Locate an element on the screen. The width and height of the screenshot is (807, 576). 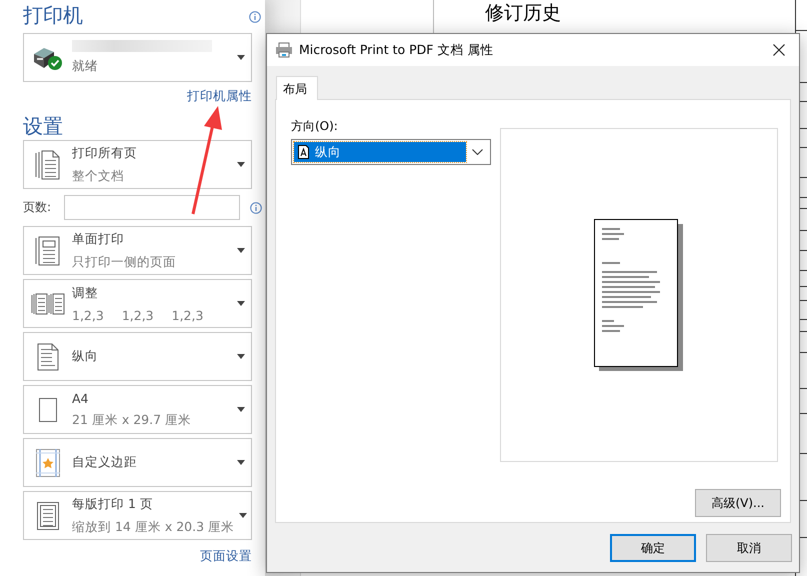
option-subtitle: 只打印一侧的页面 is located at coordinates (124, 262).